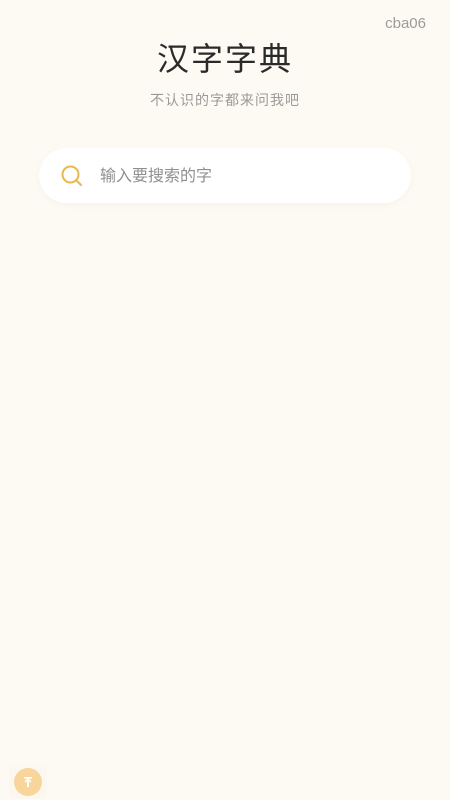  What do you see at coordinates (224, 59) in the screenshot?
I see `page-title: 汉字字典` at bounding box center [224, 59].